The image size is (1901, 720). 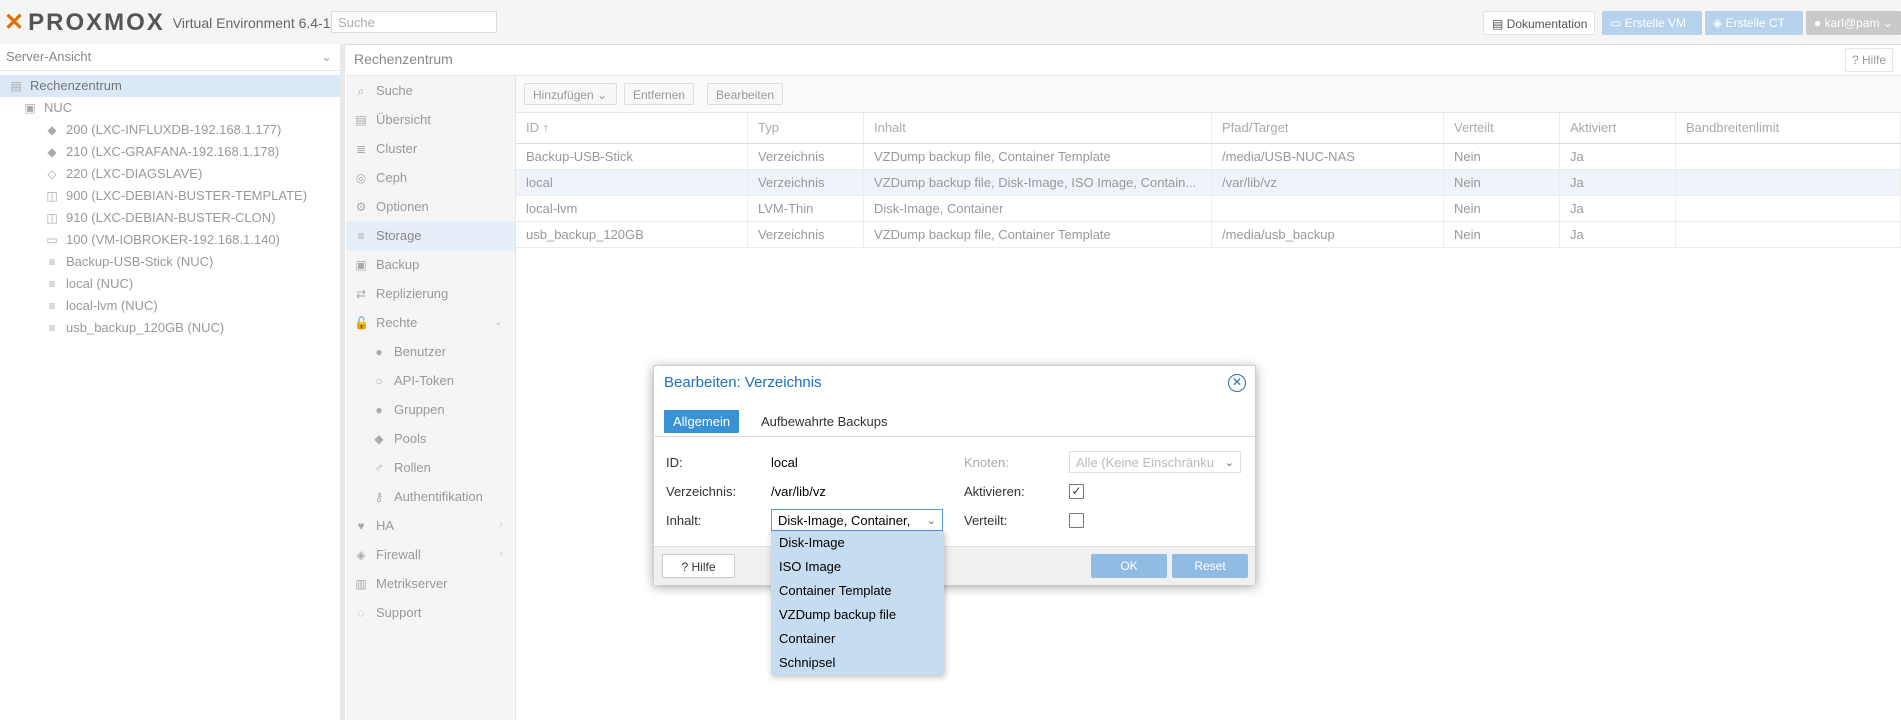 I want to click on nav-item: ≣ Cluster, so click(x=430, y=148).